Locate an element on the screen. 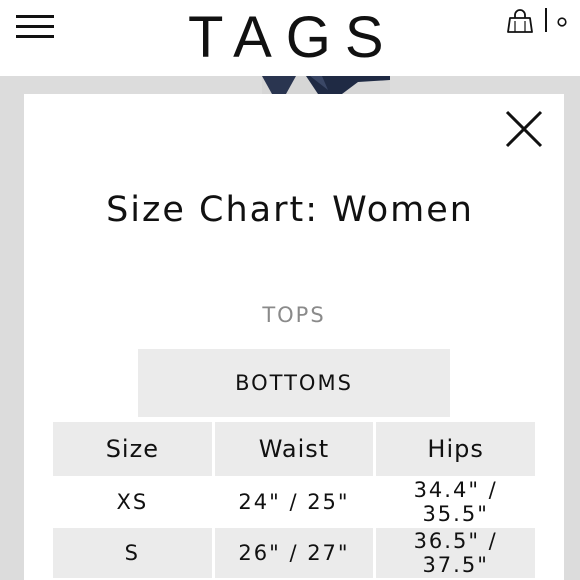 Image resolution: width=580 pixels, height=580 pixels. site-header: TAGS is located at coordinates (290, 38).